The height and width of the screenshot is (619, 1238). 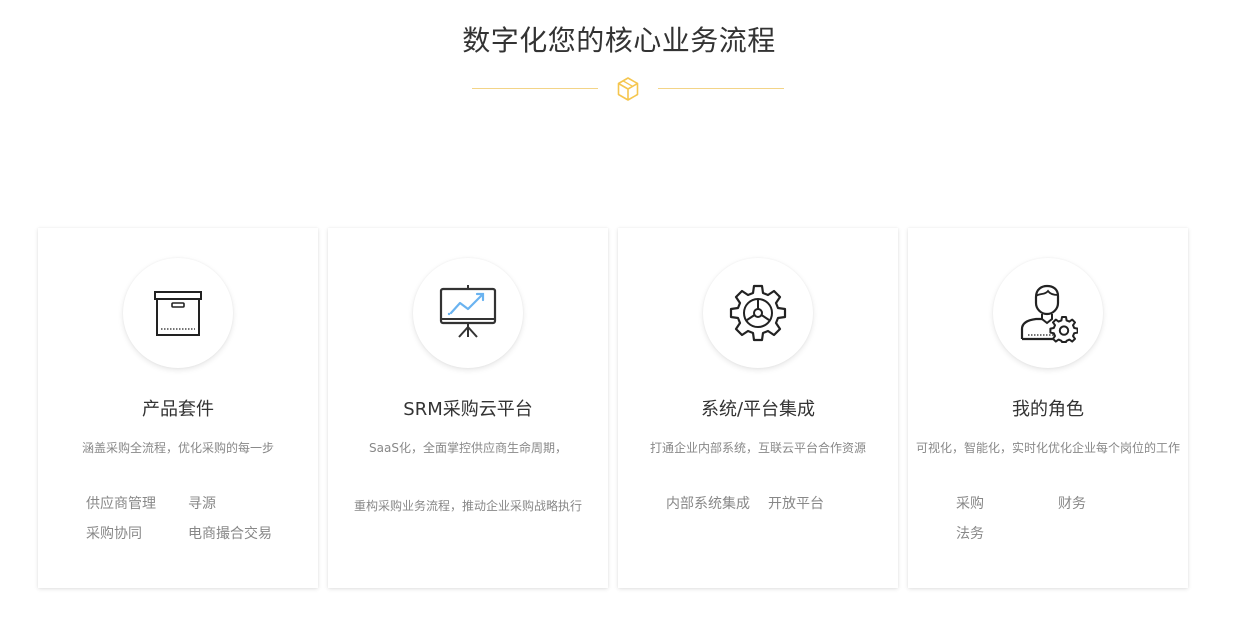 I want to click on title-divider, so click(x=628, y=89).